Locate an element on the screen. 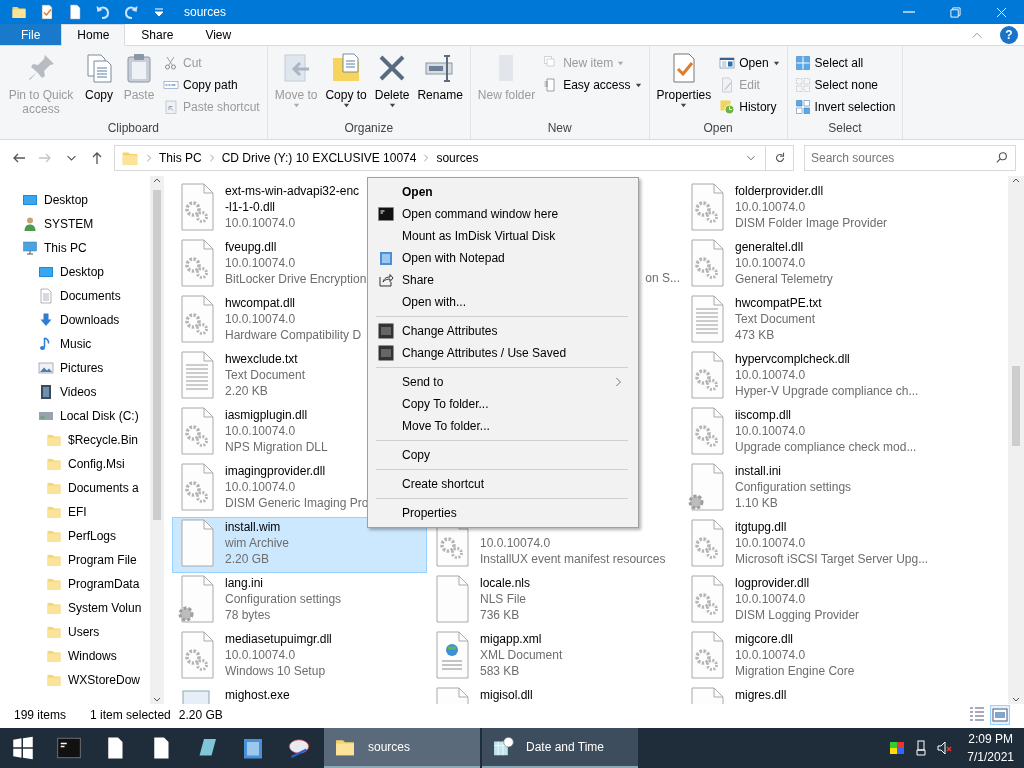 The width and height of the screenshot is (1024, 768). group-label: New is located at coordinates (559, 128).